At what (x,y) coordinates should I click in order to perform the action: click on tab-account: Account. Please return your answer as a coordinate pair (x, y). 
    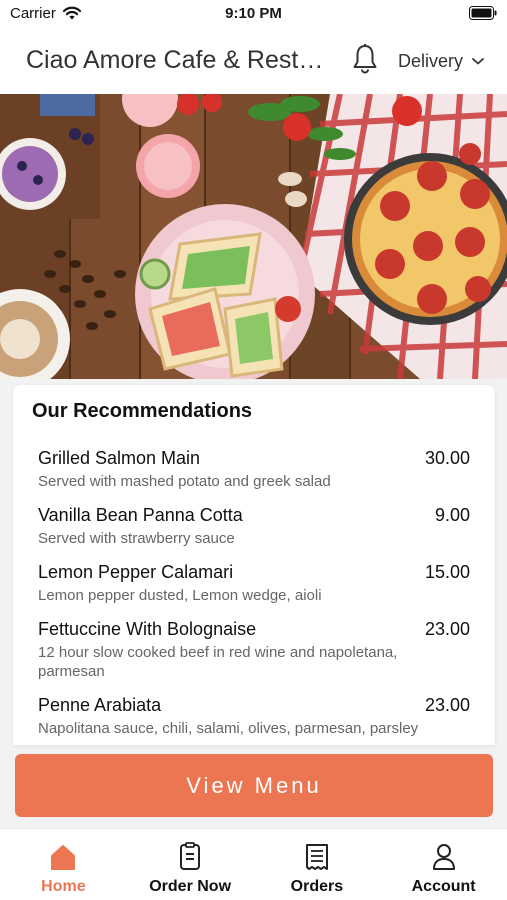
    Looking at the image, I should click on (443, 864).